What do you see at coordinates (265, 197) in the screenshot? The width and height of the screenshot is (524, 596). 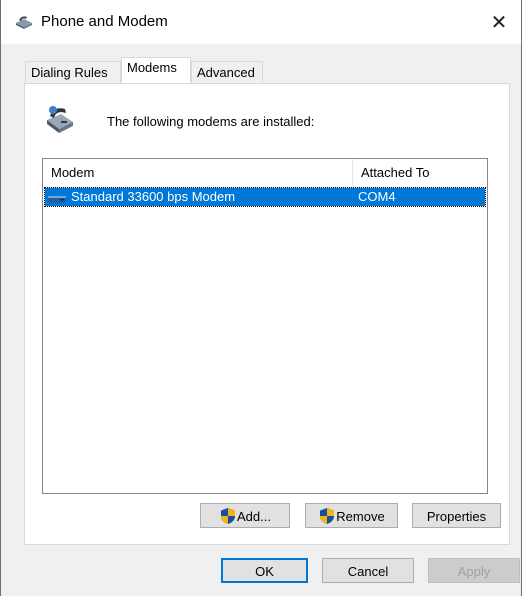 I see `list-item: Standard 33600 bps Modem COM4` at bounding box center [265, 197].